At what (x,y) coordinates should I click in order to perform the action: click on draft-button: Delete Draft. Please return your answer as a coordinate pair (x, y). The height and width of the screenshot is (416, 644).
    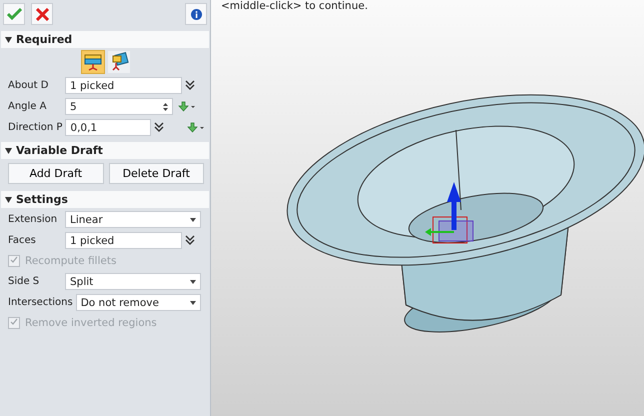
    Looking at the image, I should click on (156, 173).